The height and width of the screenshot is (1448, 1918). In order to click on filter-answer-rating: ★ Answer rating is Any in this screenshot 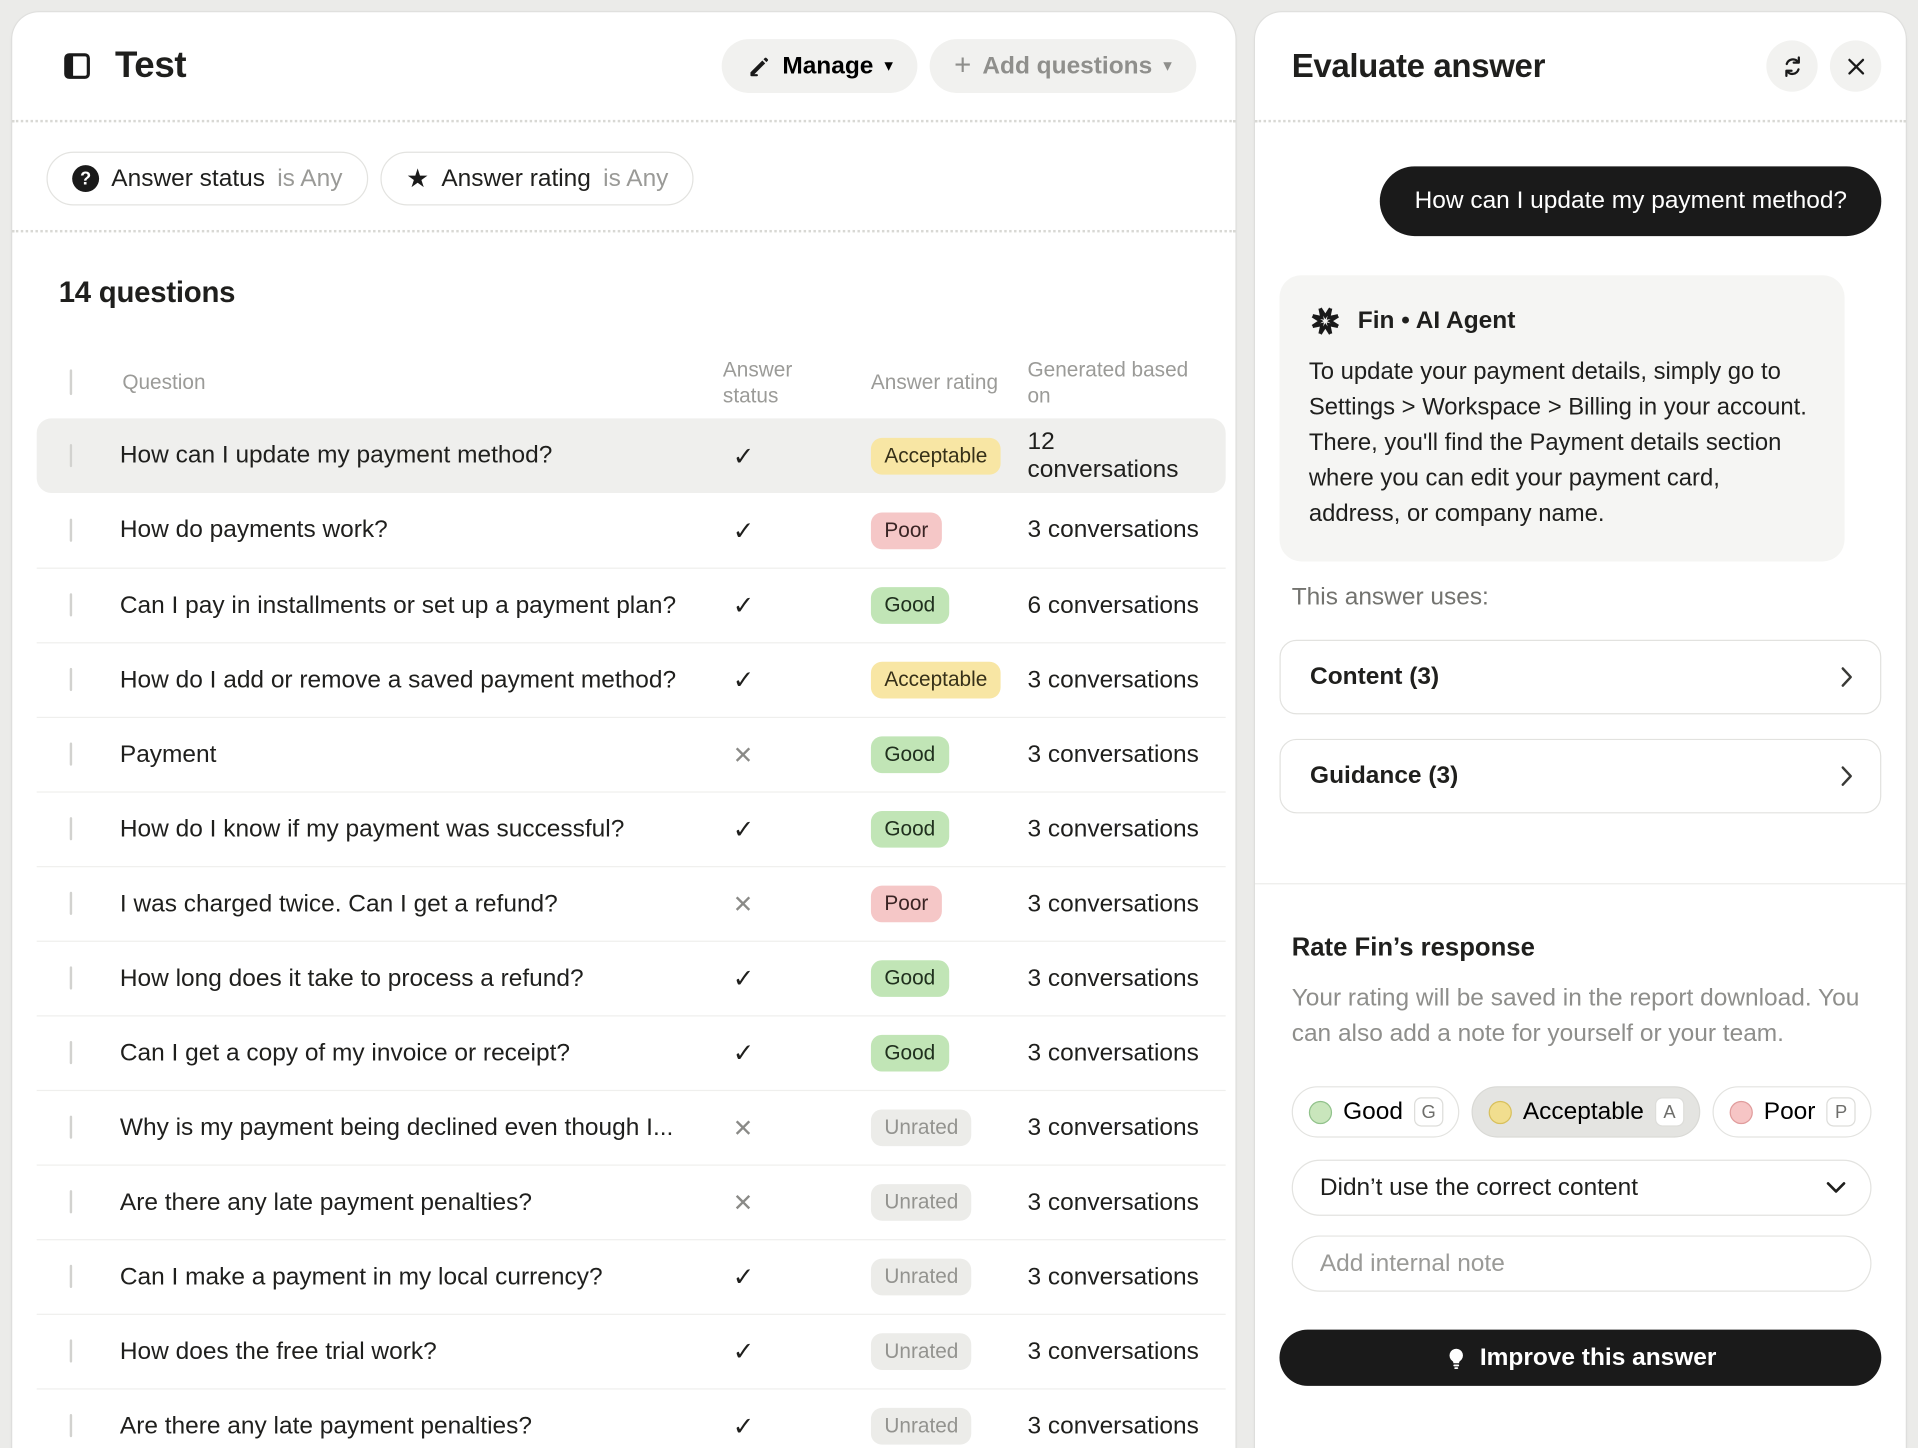, I will do `click(537, 178)`.